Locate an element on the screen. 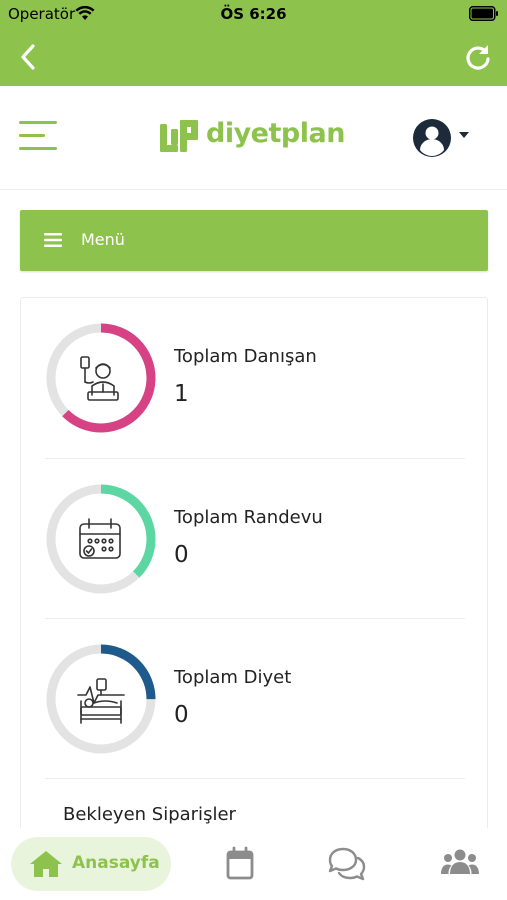  stat-value: 1 is located at coordinates (181, 394).